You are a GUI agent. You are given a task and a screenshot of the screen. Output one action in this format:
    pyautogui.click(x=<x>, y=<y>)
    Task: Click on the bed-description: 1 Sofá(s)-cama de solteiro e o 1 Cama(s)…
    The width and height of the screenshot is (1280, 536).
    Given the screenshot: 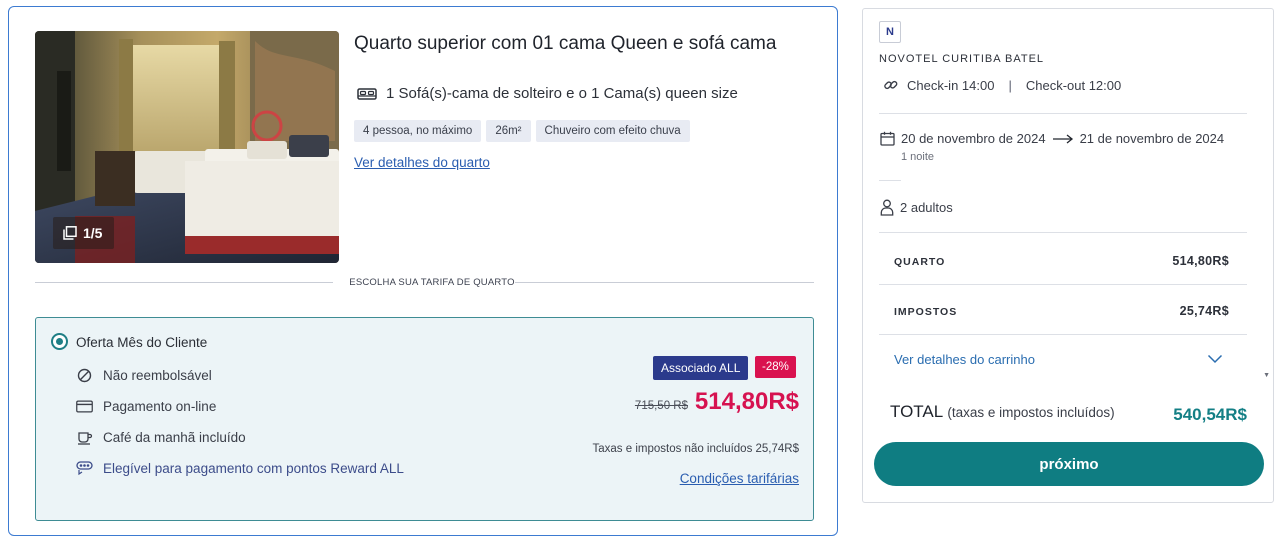 What is the action you would take?
    pyautogui.click(x=562, y=93)
    